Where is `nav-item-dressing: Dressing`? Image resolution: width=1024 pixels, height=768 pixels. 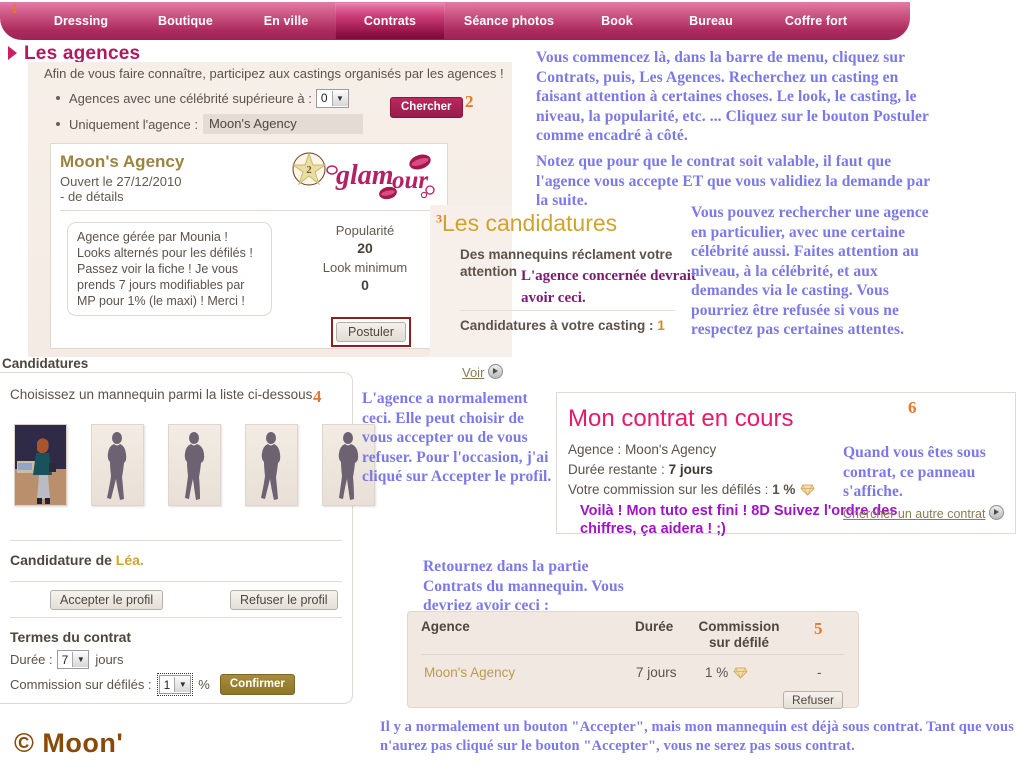
nav-item-dressing: Dressing is located at coordinates (81, 21).